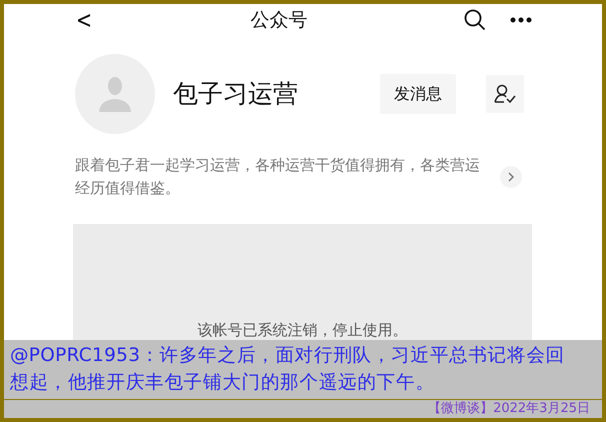 Image resolution: width=606 pixels, height=422 pixels. What do you see at coordinates (278, 177) in the screenshot?
I see `account-description: 跟着包子君一起学习运营，各种运营干货值得拥有，各类营运经历值得借鉴。` at bounding box center [278, 177].